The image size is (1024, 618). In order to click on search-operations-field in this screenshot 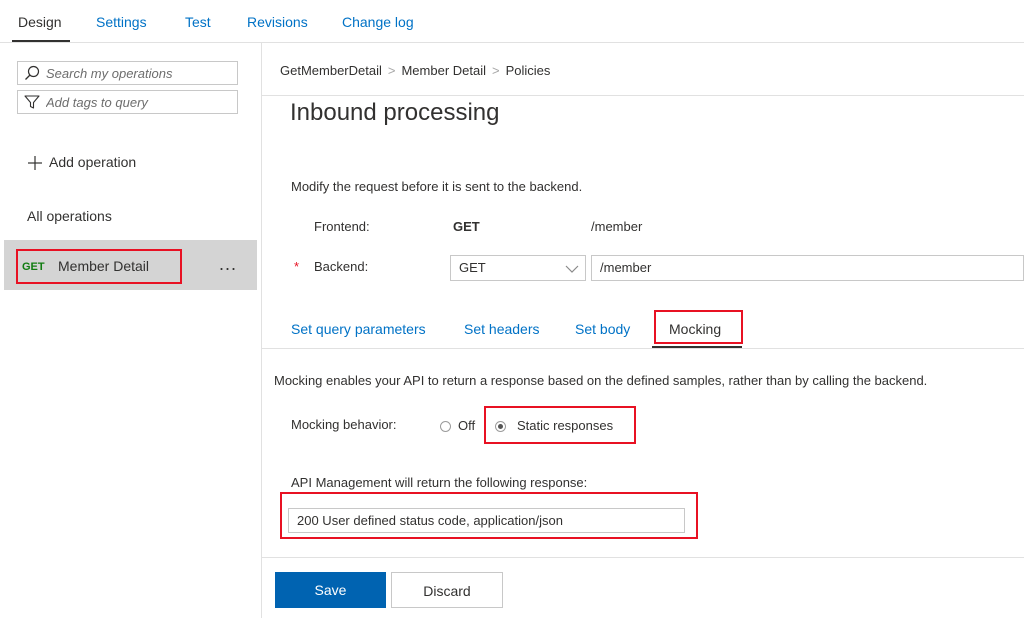, I will do `click(127, 73)`.